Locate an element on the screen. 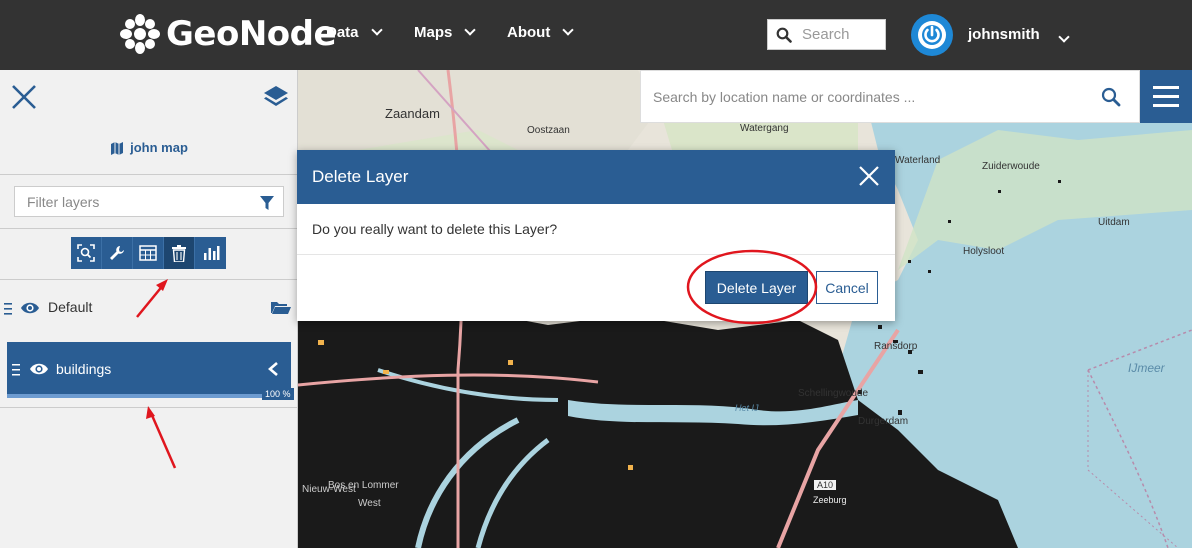 The height and width of the screenshot is (548, 1192). geonode-flower-icon is located at coordinates (140, 34).